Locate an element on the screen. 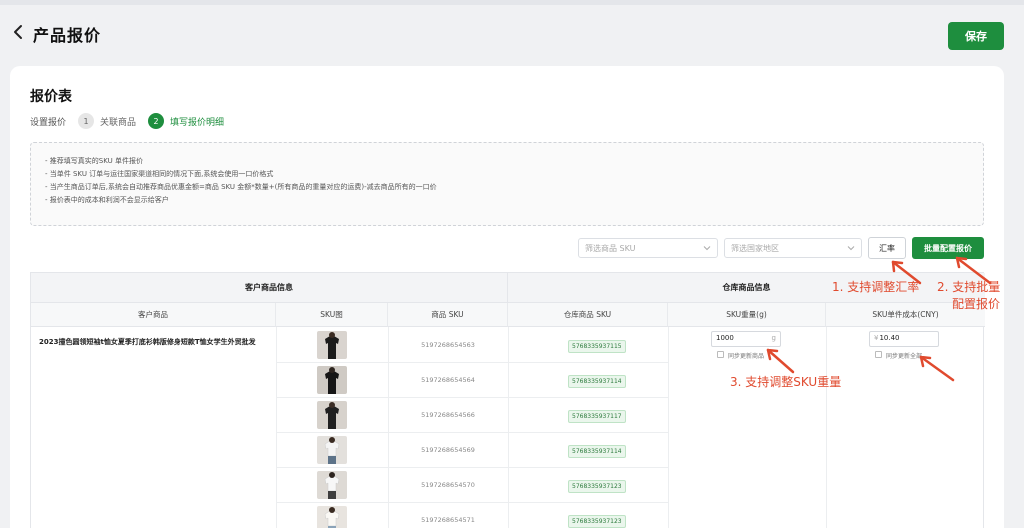 This screenshot has height=528, width=1024. col-sku-image: SKU图 is located at coordinates (332, 315).